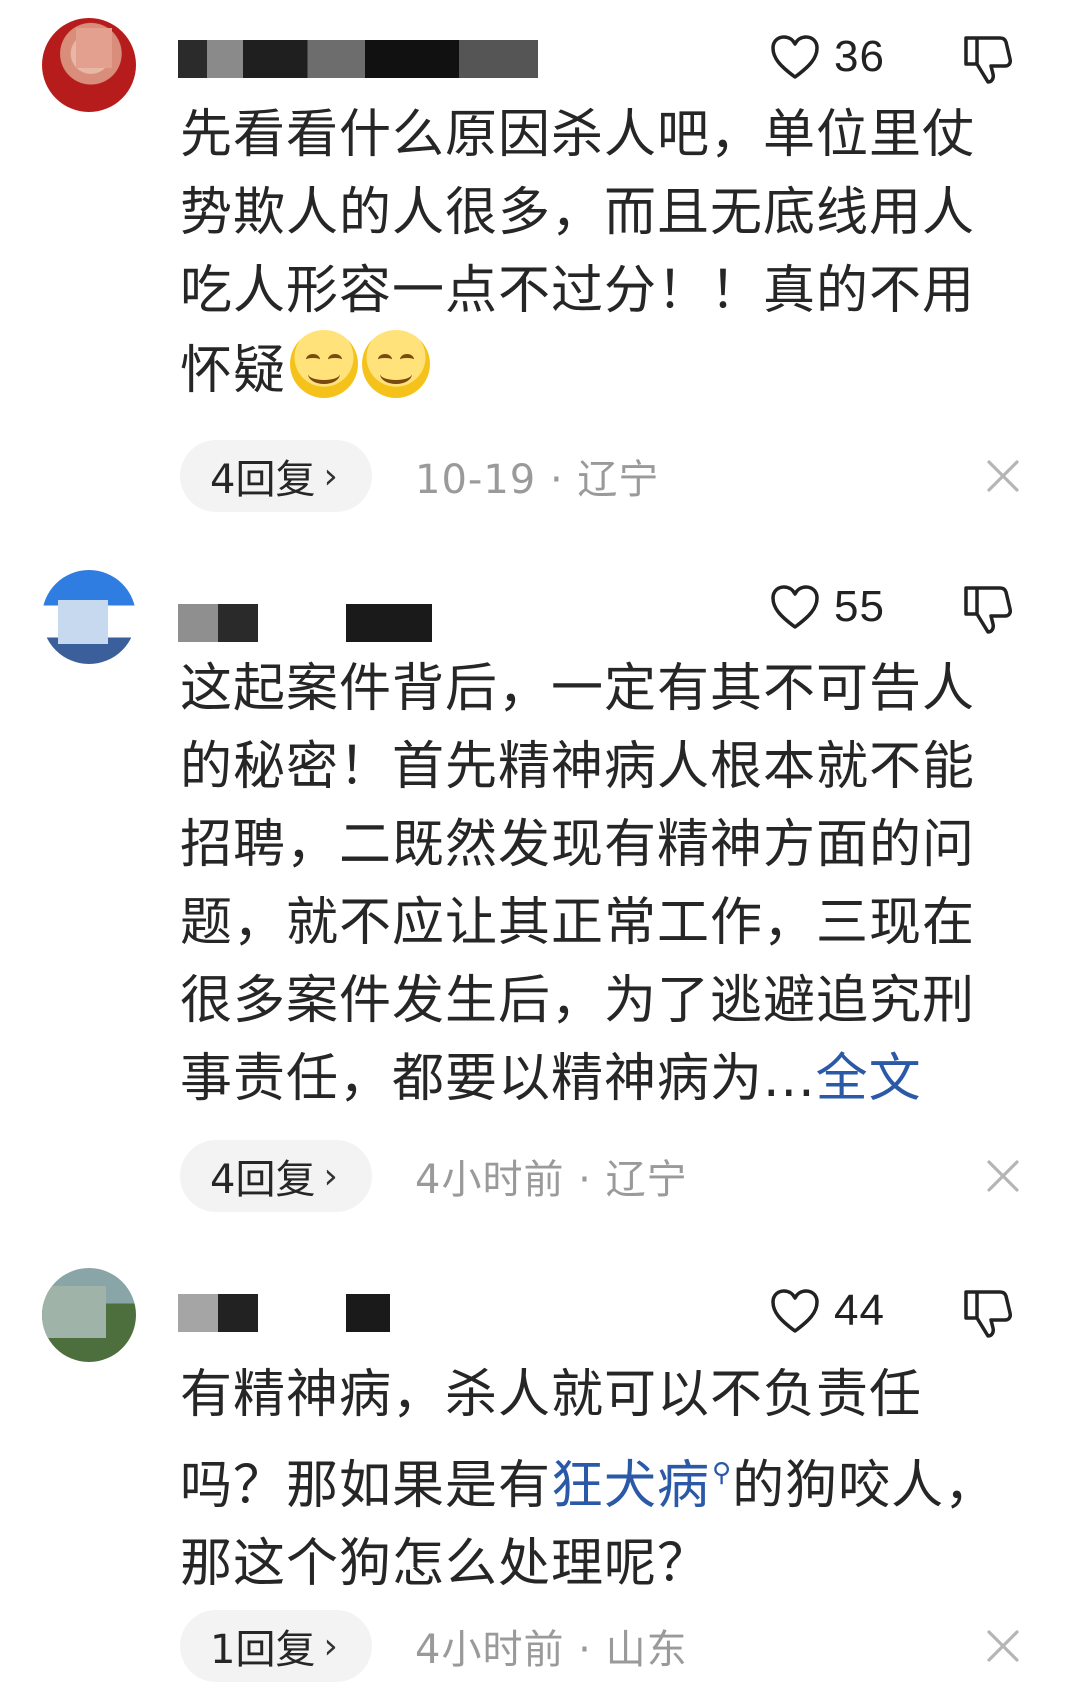 Image resolution: width=1078 pixels, height=1708 pixels. I want to click on like-count: 44, so click(859, 1310).